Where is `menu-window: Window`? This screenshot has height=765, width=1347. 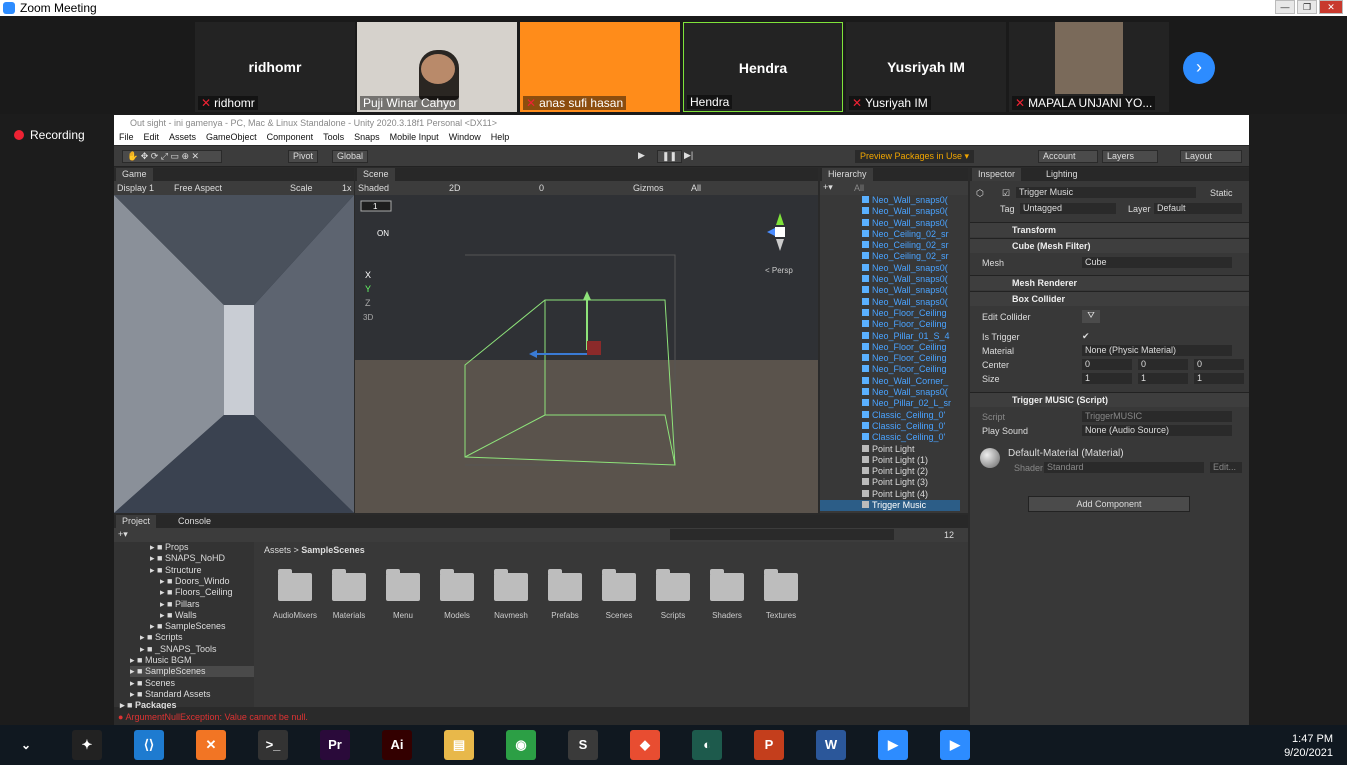
menu-window: Window is located at coordinates (465, 138).